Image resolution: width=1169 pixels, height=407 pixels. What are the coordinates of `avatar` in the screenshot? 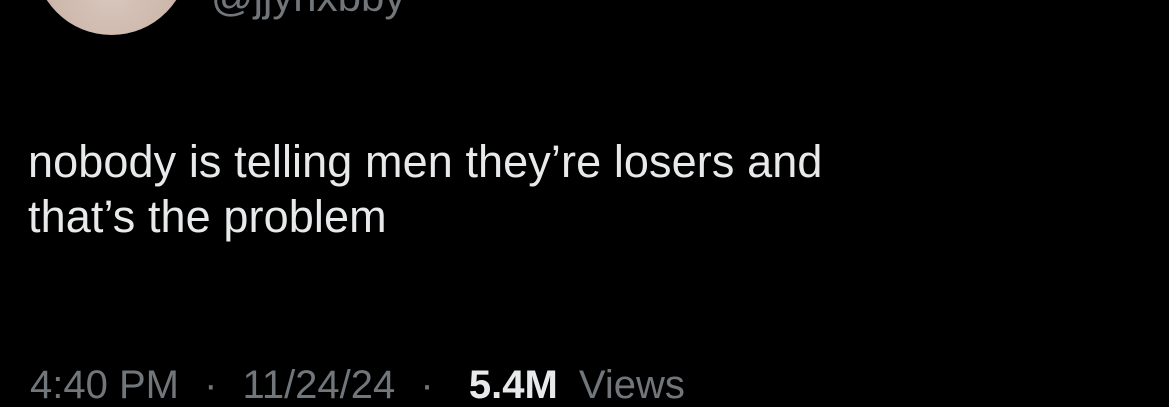 It's located at (111, 17).